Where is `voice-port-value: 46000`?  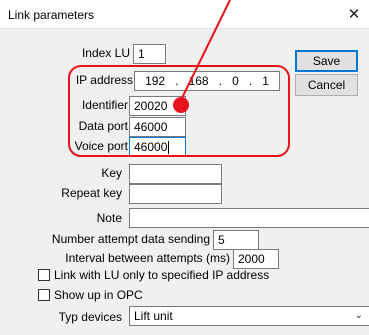 voice-port-value: 46000 is located at coordinates (151, 147).